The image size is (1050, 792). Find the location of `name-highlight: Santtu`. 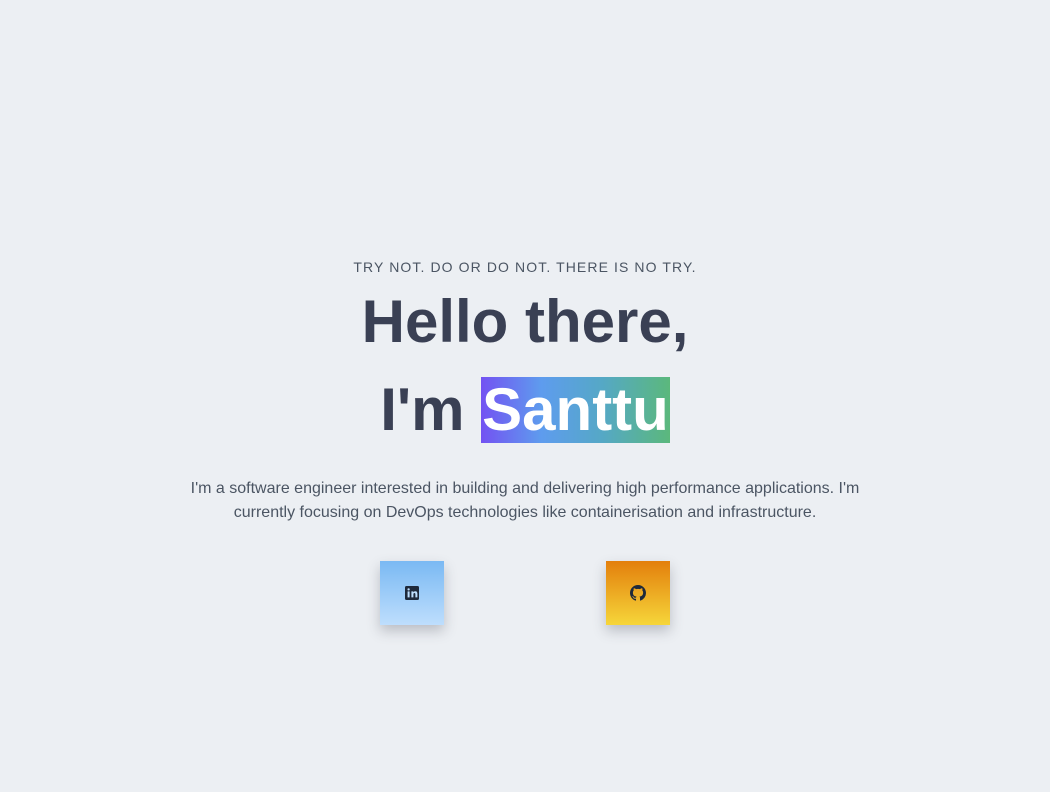

name-highlight: Santtu is located at coordinates (575, 409).